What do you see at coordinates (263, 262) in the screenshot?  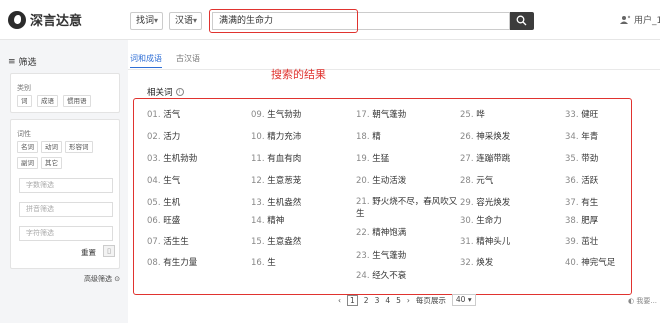 I see `related-word-item: 16. 生` at bounding box center [263, 262].